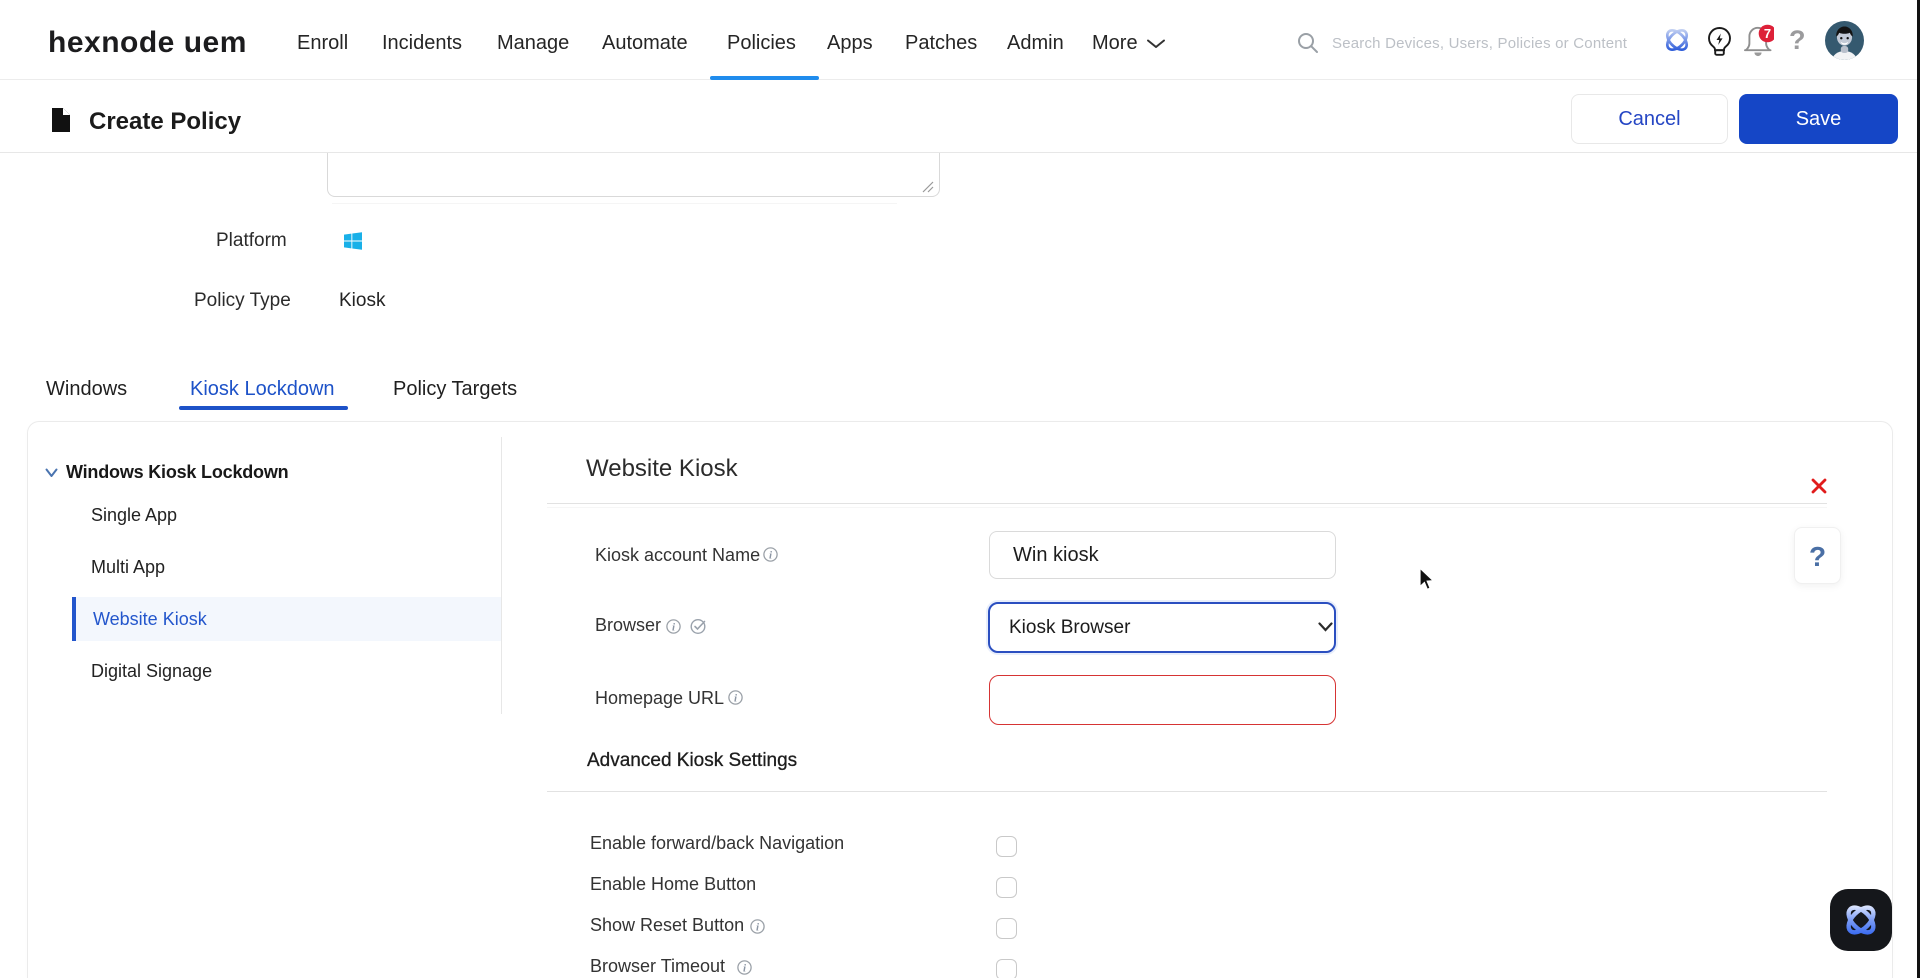 Image resolution: width=1920 pixels, height=978 pixels. Describe the element at coordinates (1767, 33) in the screenshot. I see `svg-text: 7` at that location.